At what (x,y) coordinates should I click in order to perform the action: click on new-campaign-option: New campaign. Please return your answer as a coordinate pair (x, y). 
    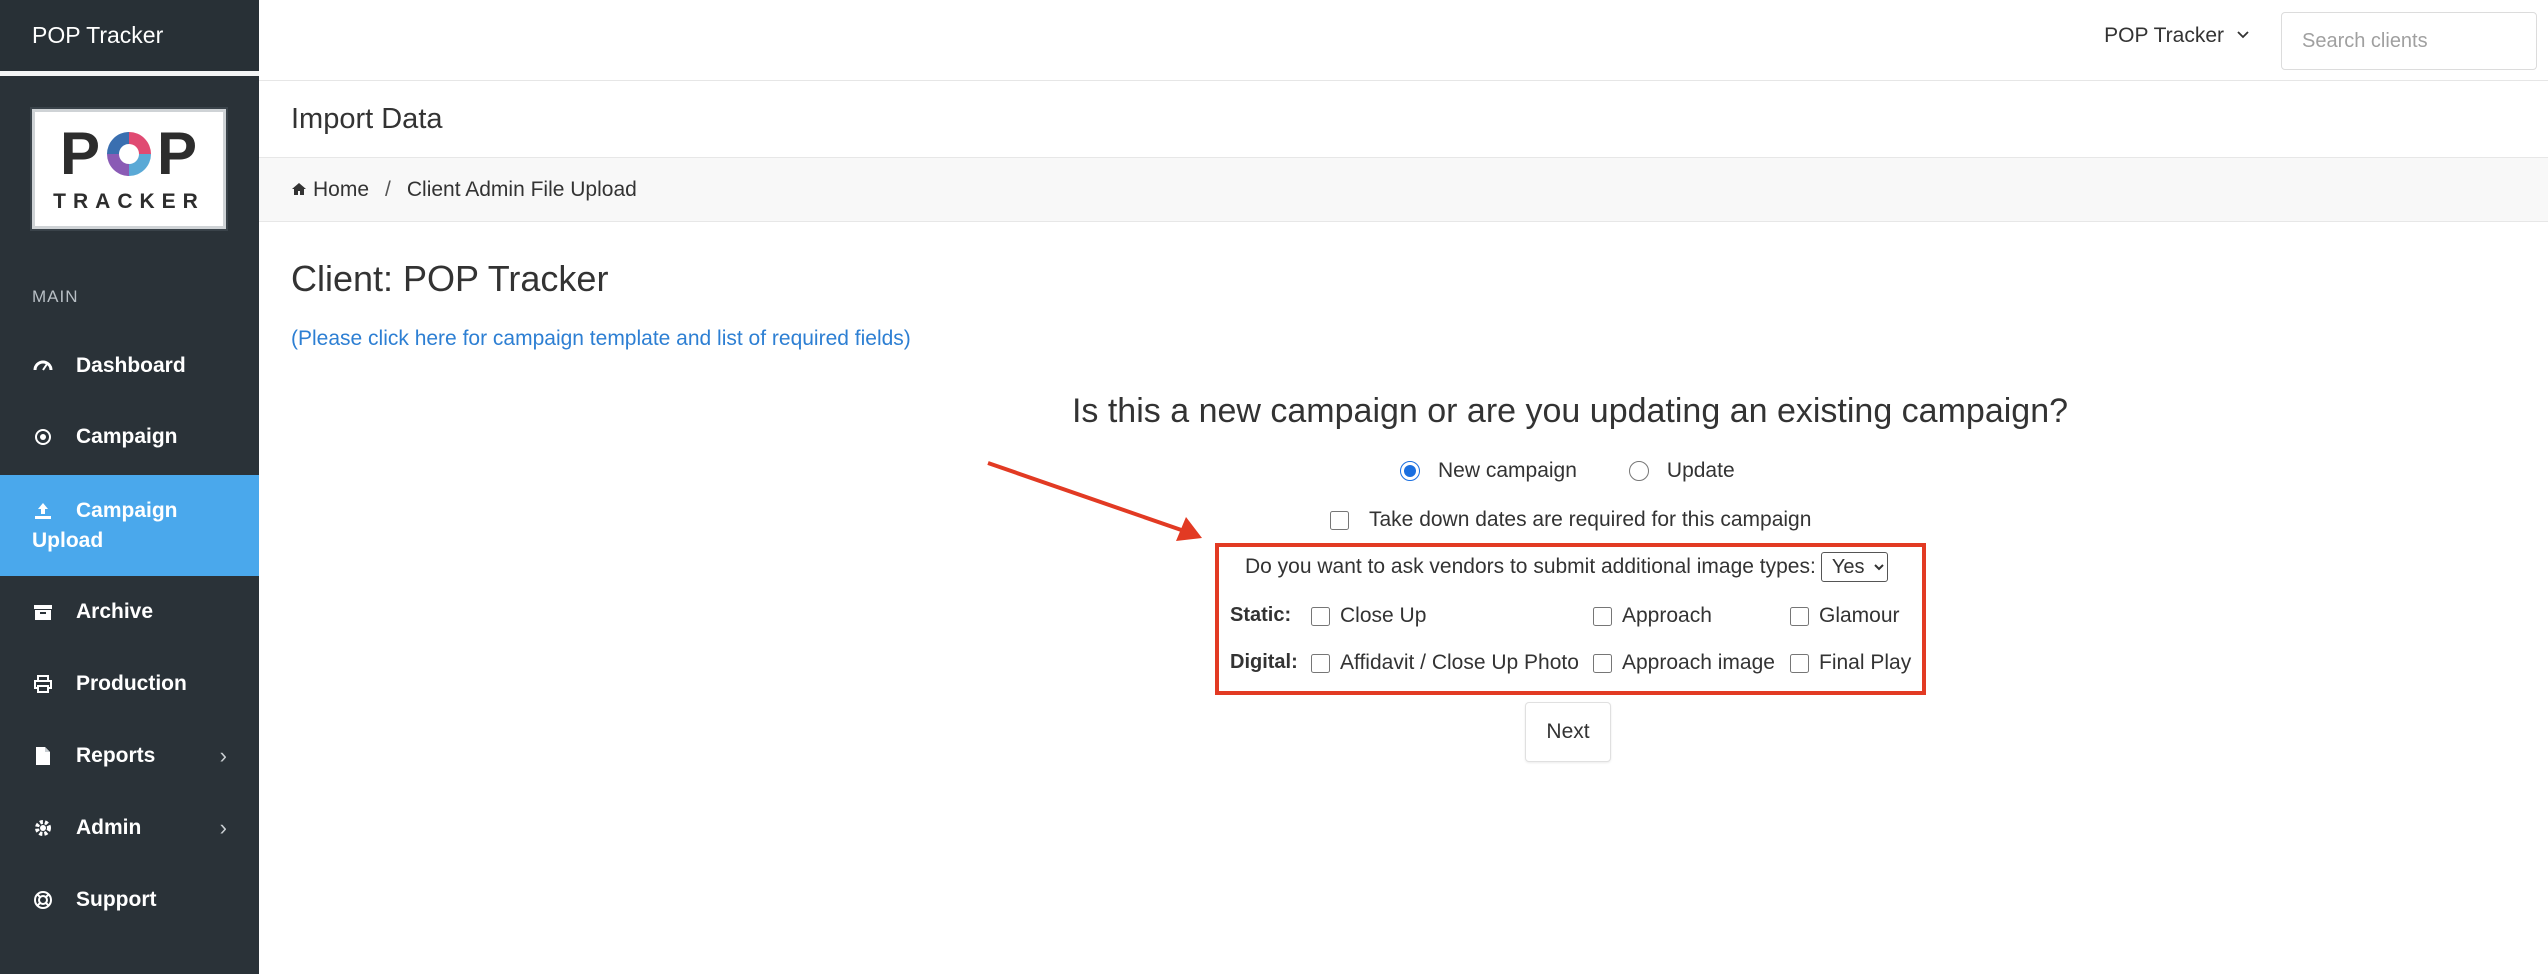
    Looking at the image, I should click on (1488, 471).